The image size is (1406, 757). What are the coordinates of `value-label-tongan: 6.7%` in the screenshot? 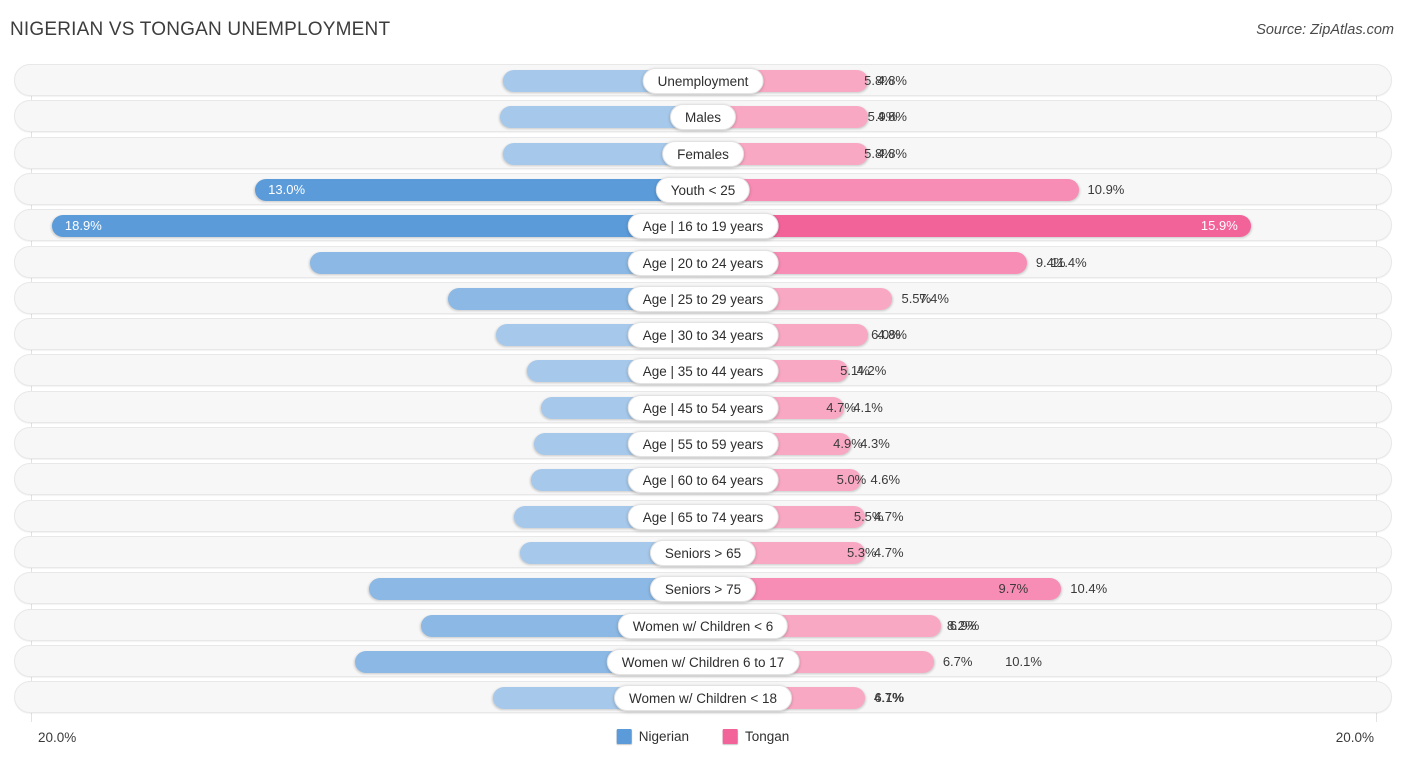 It's located at (957, 661).